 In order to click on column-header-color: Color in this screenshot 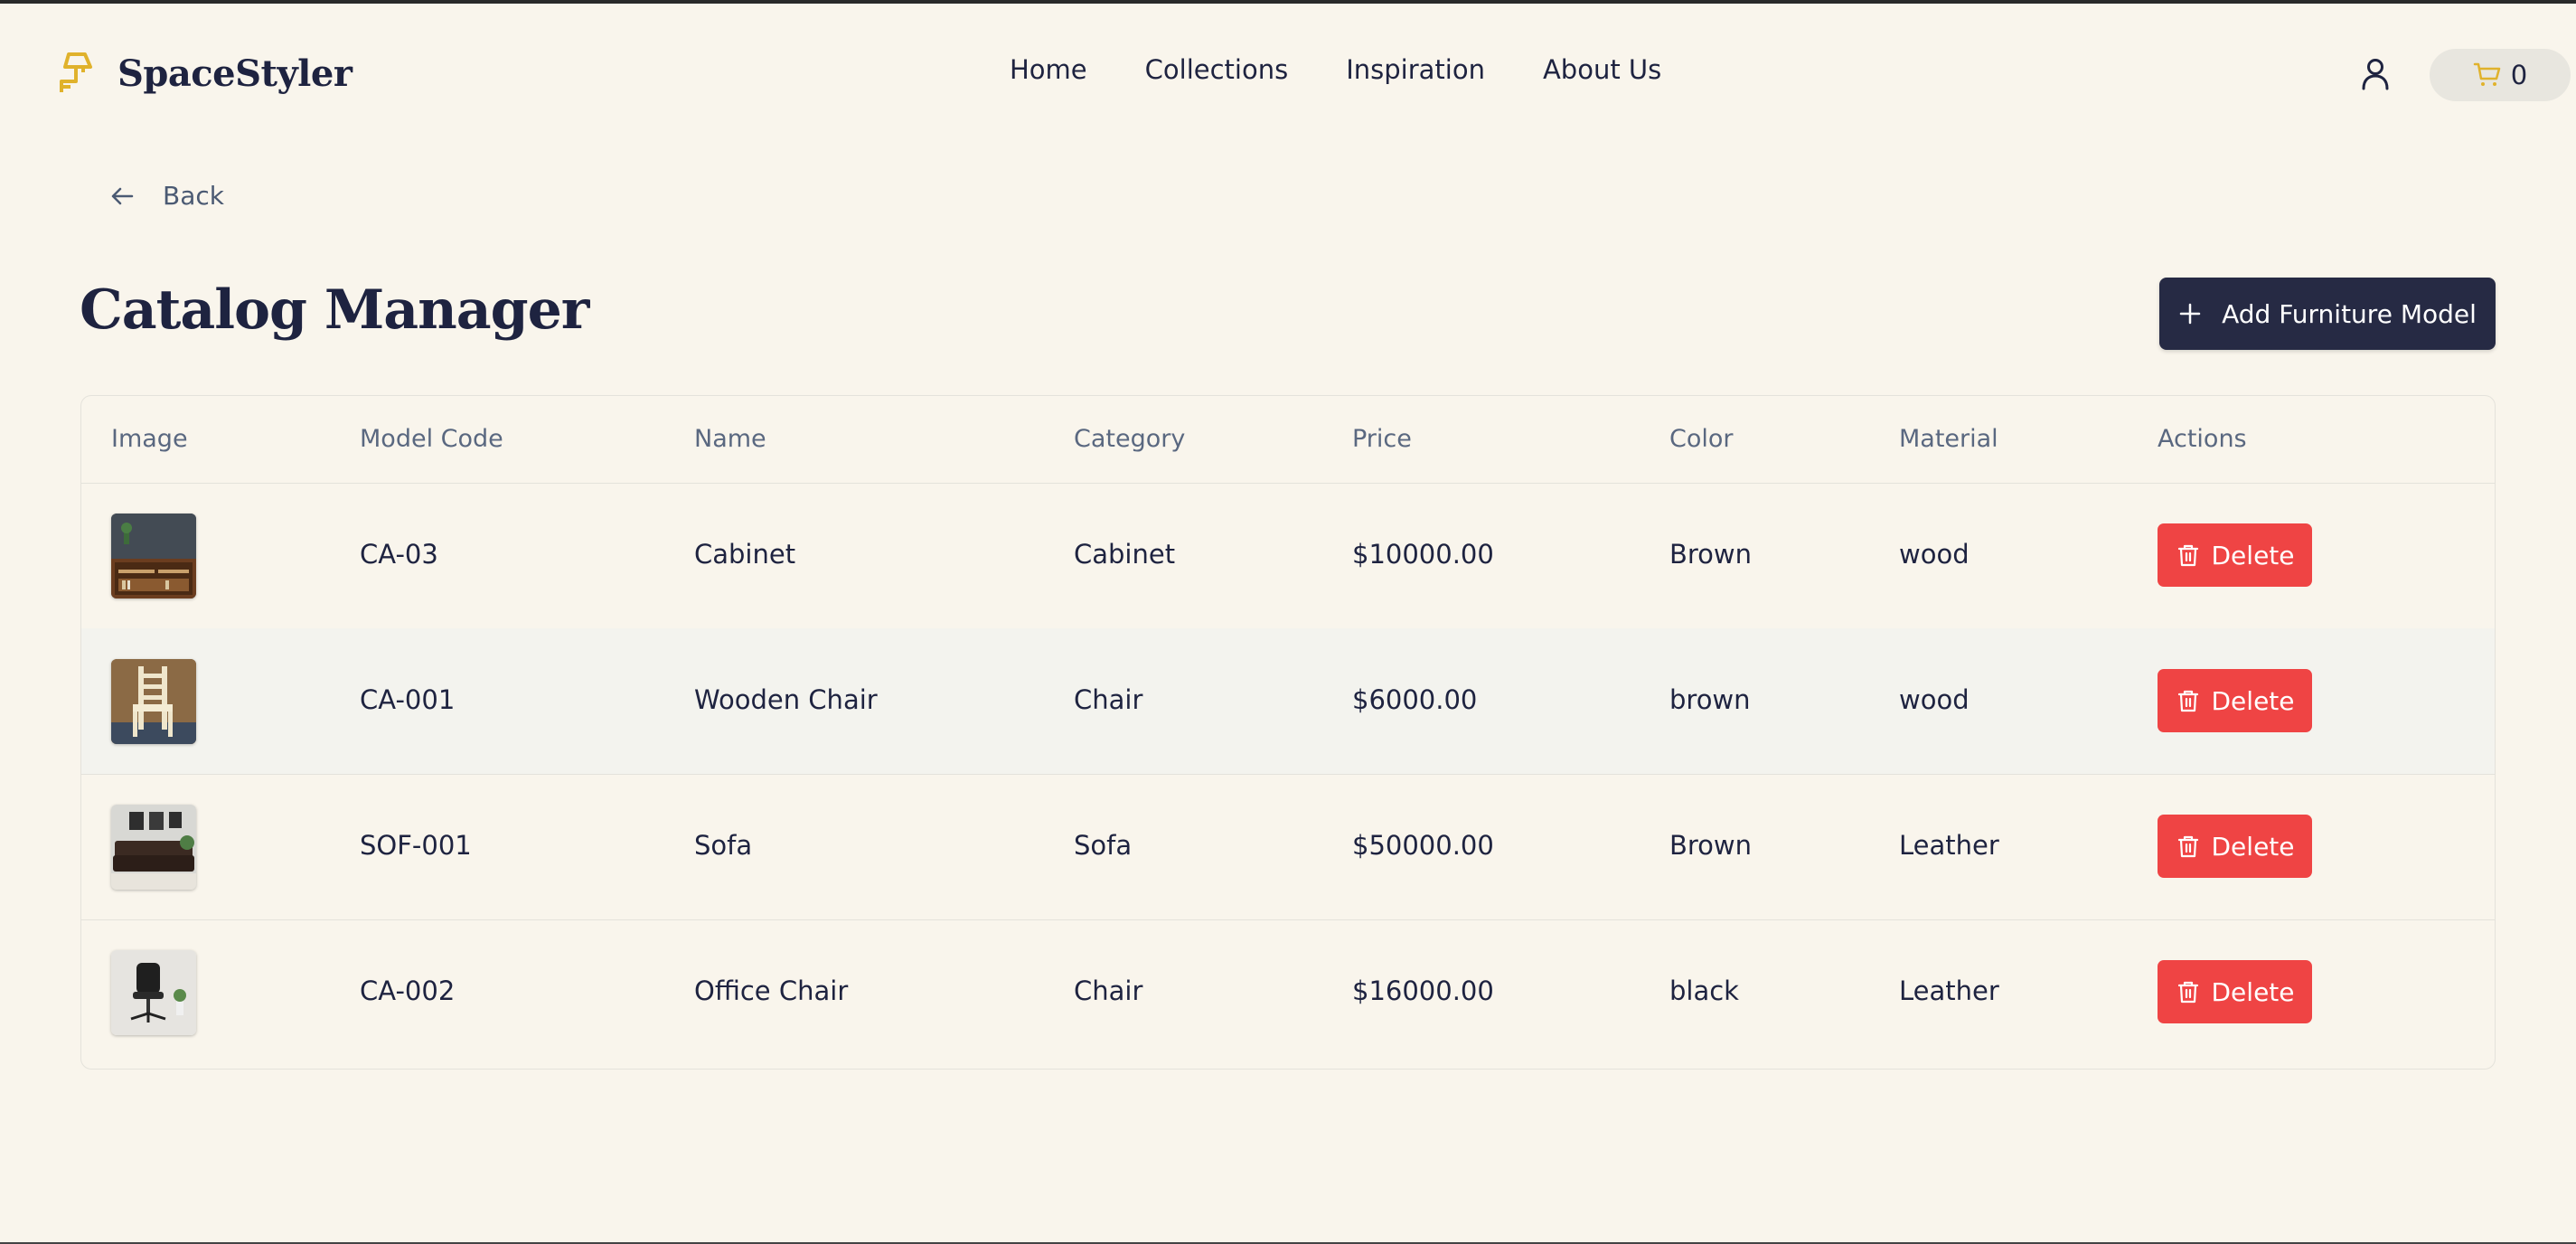, I will do `click(1702, 439)`.